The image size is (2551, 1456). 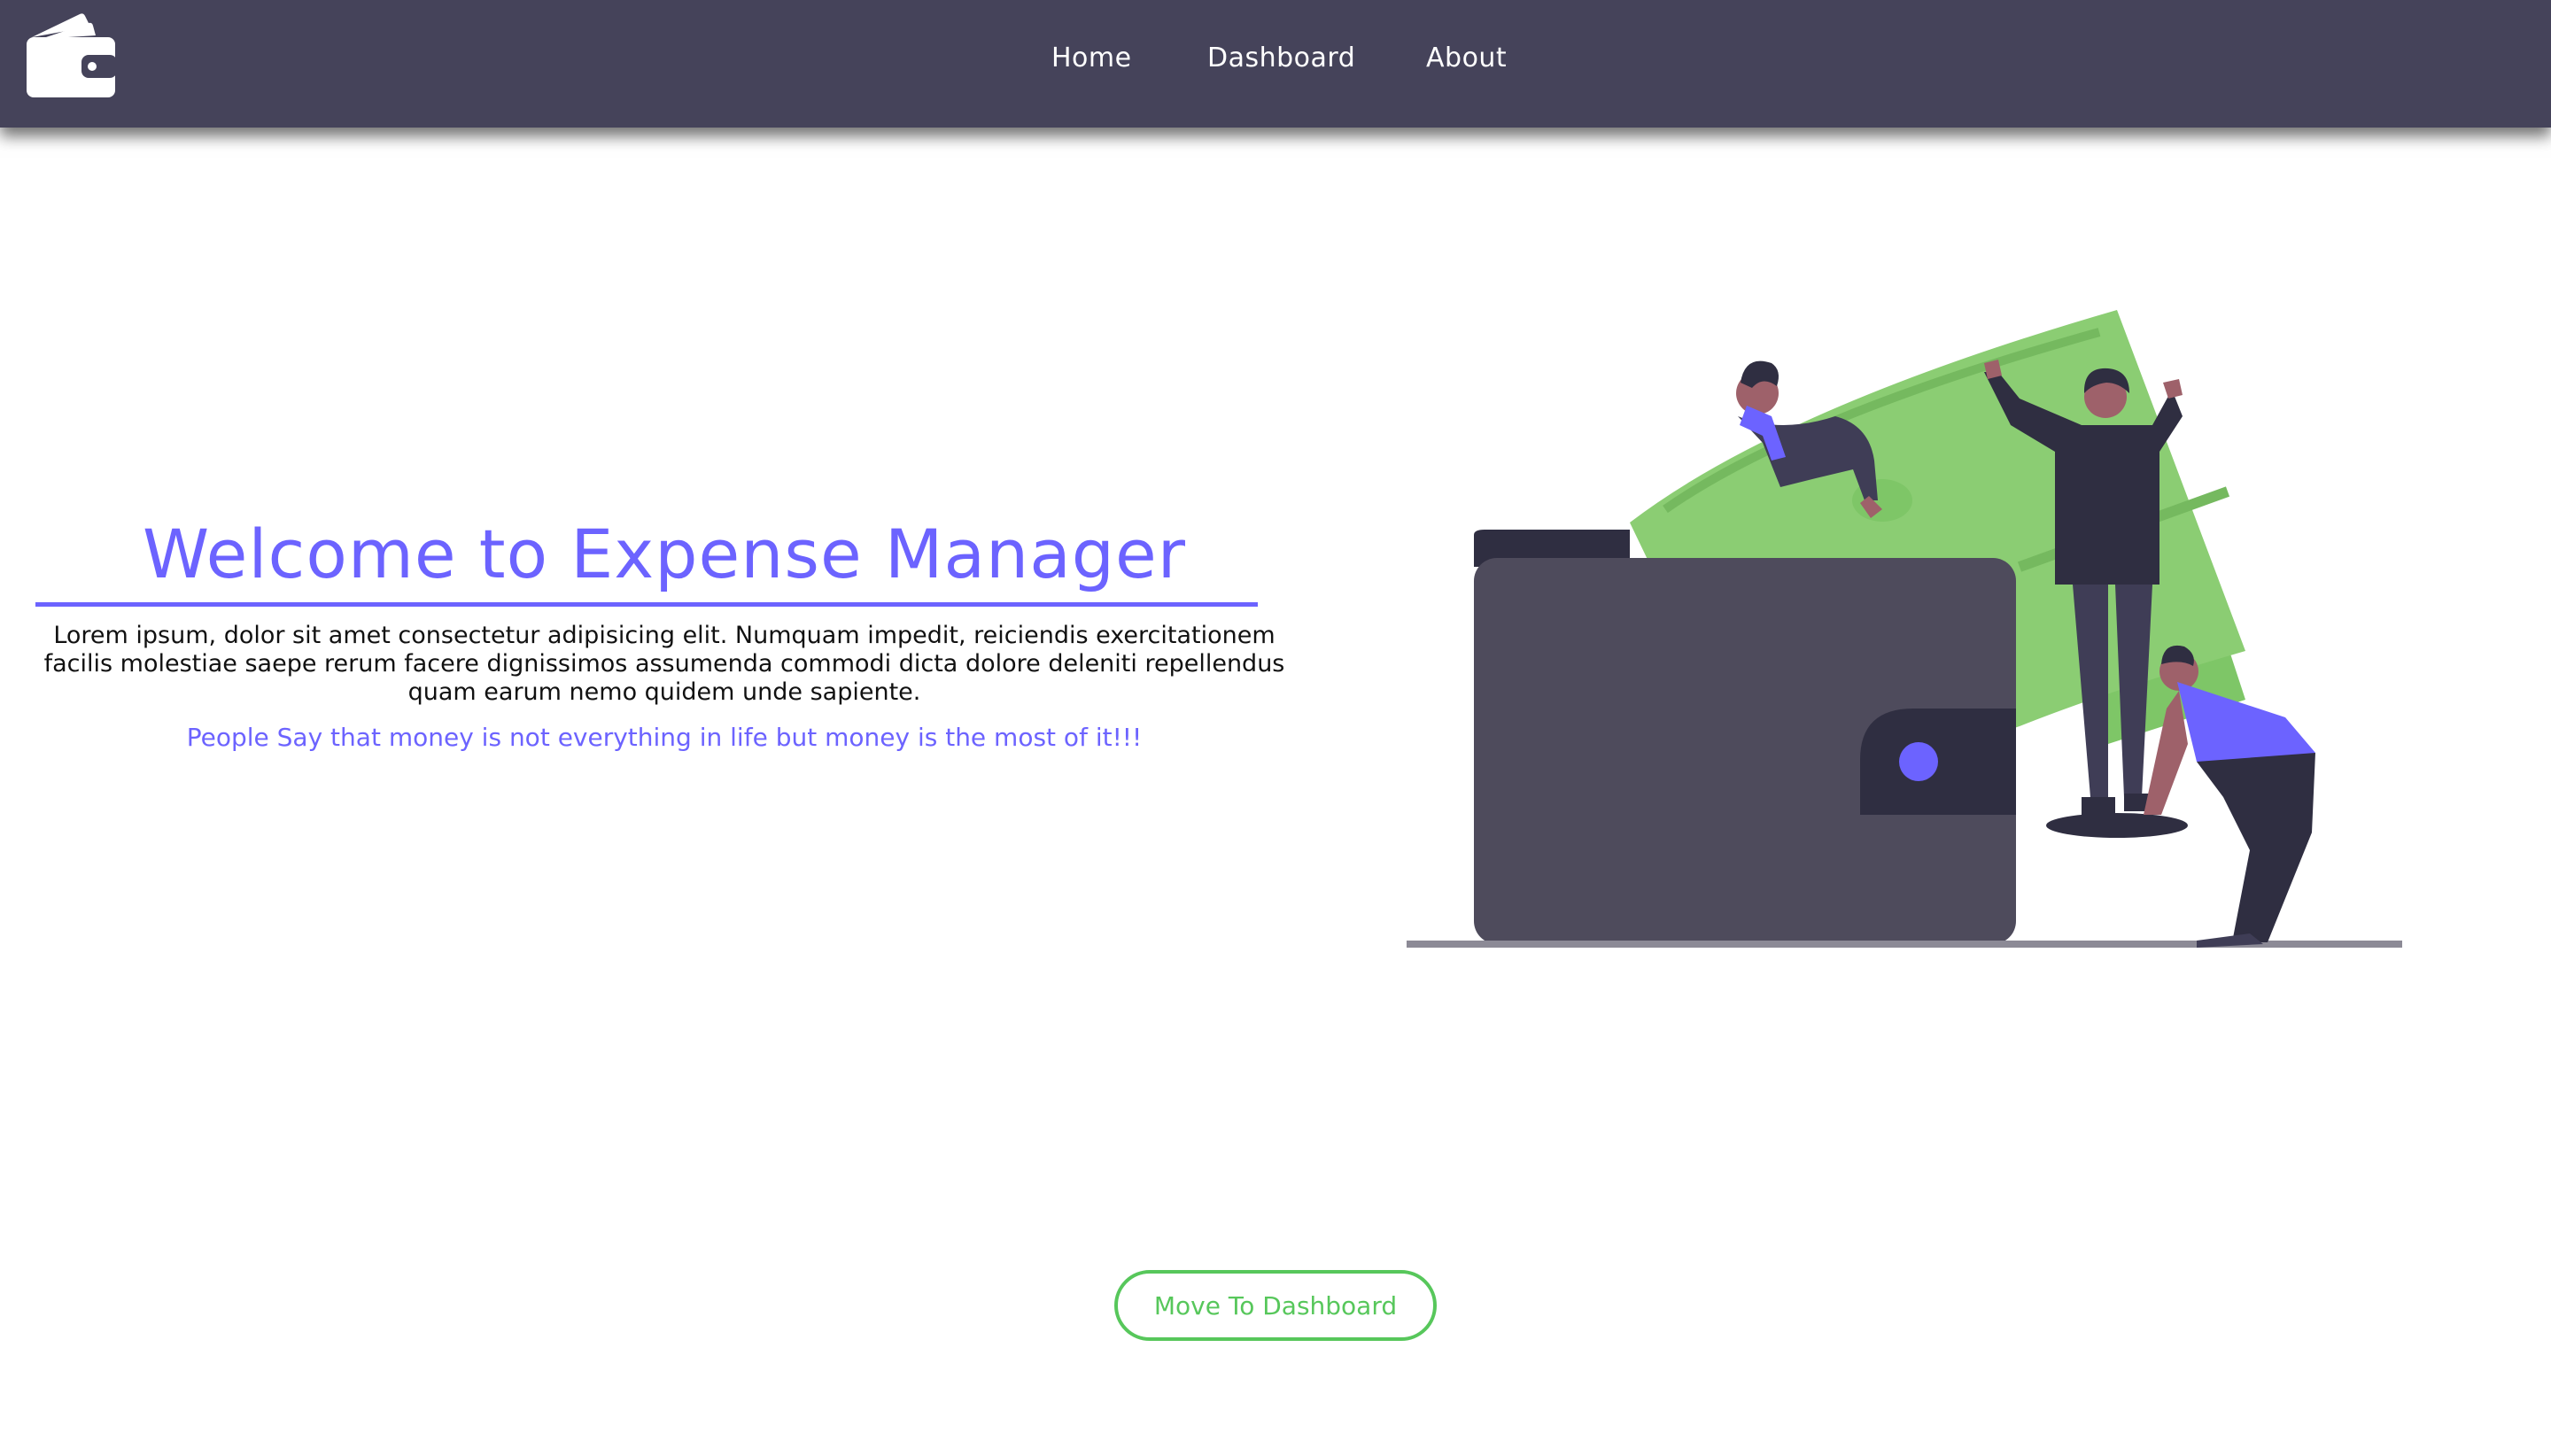 I want to click on move-to-dashboard-button: Move To Dashboard, so click(x=1275, y=1305).